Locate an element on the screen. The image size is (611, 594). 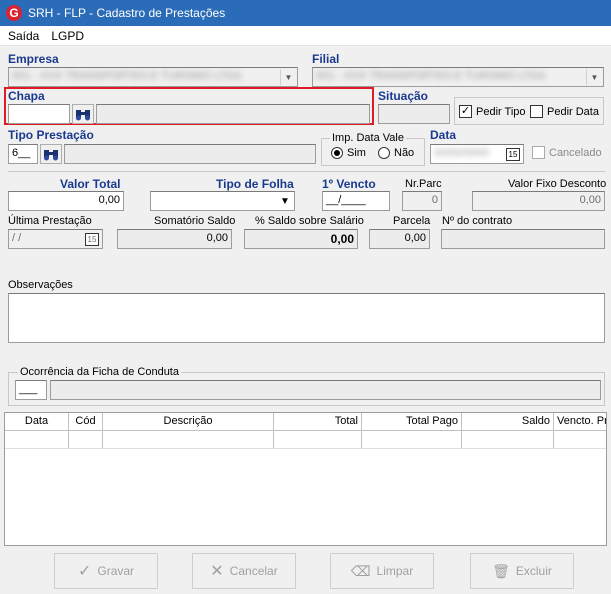
empresa-combo: 001 - XXX TRANSPORTES E TURISMO LTDA ▼ is located at coordinates (153, 77).